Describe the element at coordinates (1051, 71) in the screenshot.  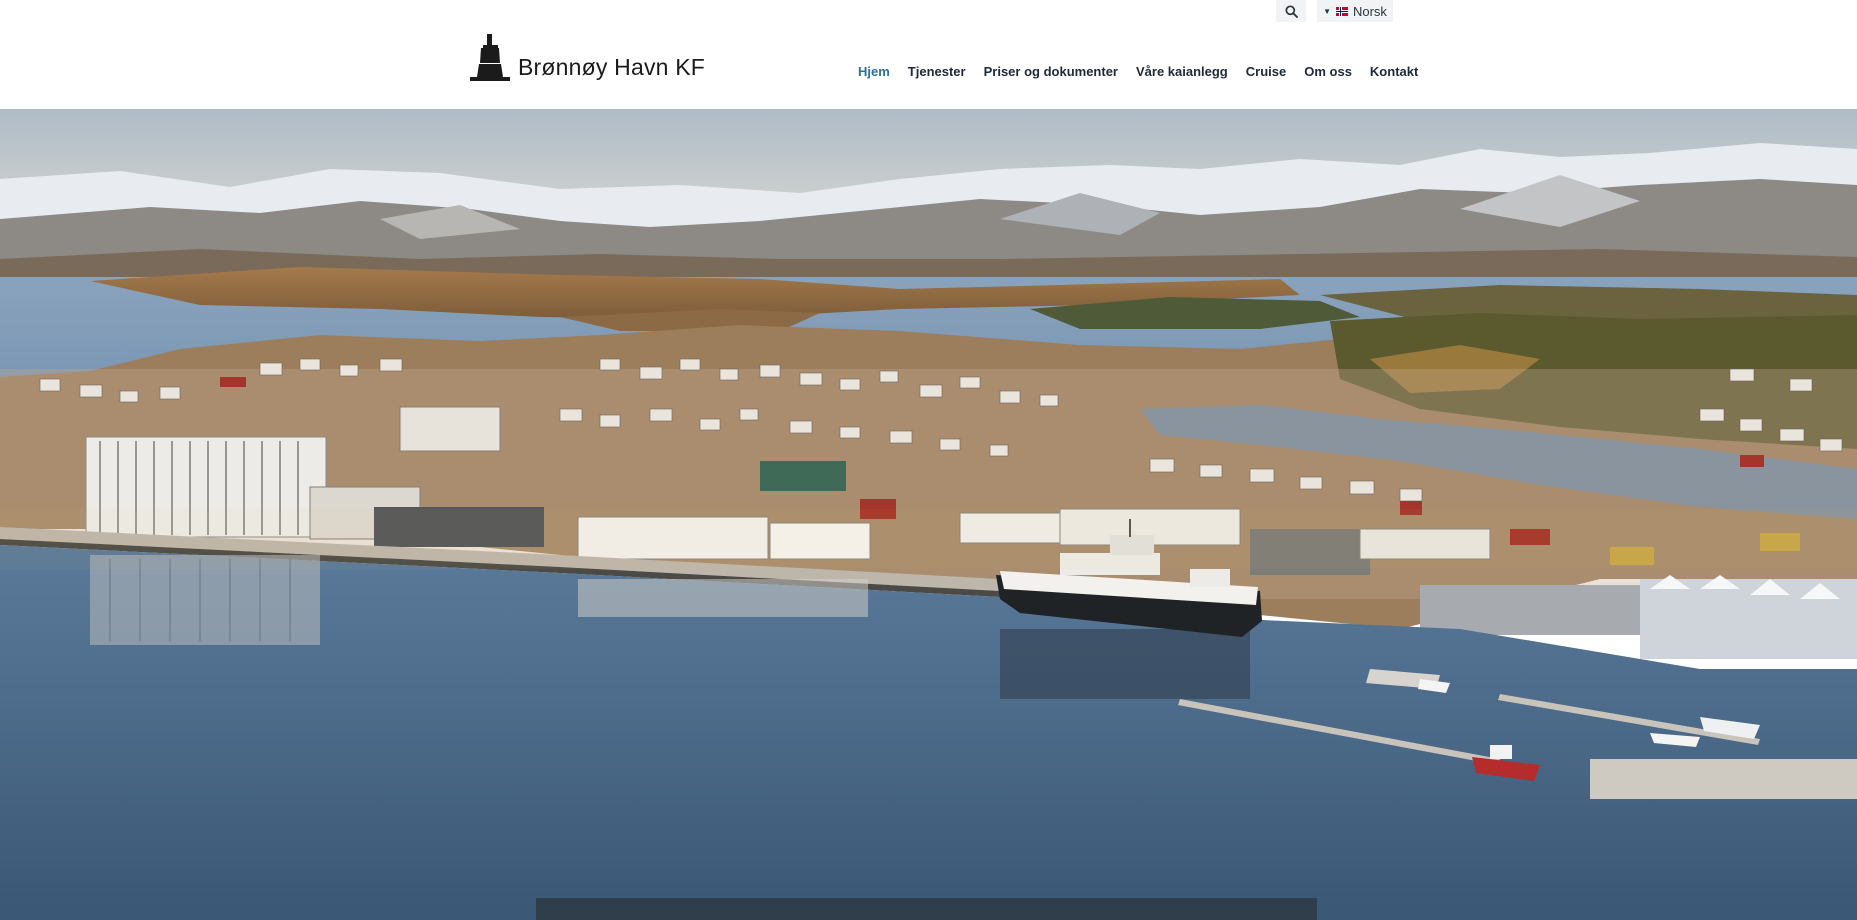
I see `nav-item-priser-og-dokumenter: Priser og dokumenter` at that location.